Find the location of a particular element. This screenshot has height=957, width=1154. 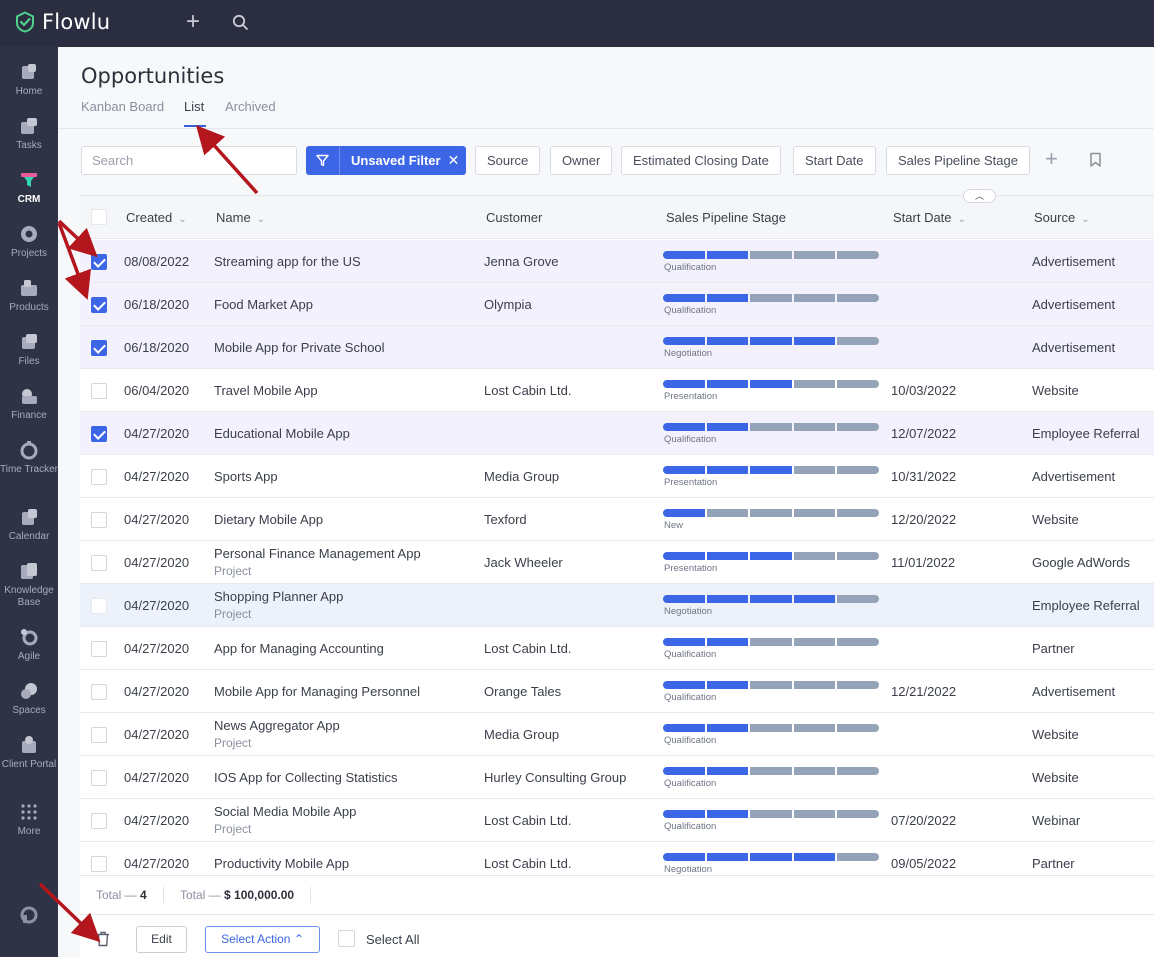

column-source: Source ⌄ is located at coordinates (1062, 217).